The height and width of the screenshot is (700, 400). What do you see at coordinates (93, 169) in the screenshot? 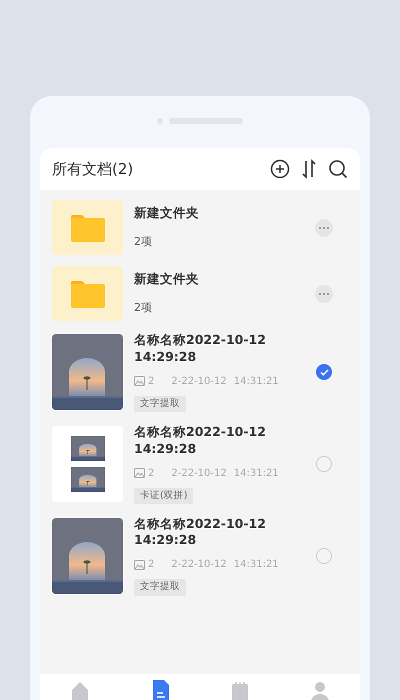
I see `page-title: 所有文档(2)` at bounding box center [93, 169].